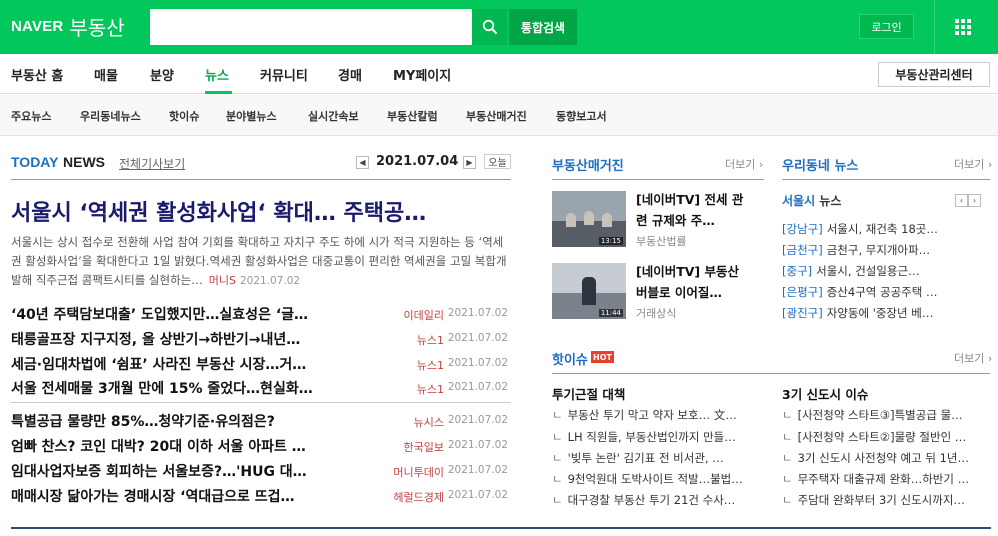  Describe the element at coordinates (588, 164) in the screenshot. I see `magazine-title: 부동산매거진` at that location.